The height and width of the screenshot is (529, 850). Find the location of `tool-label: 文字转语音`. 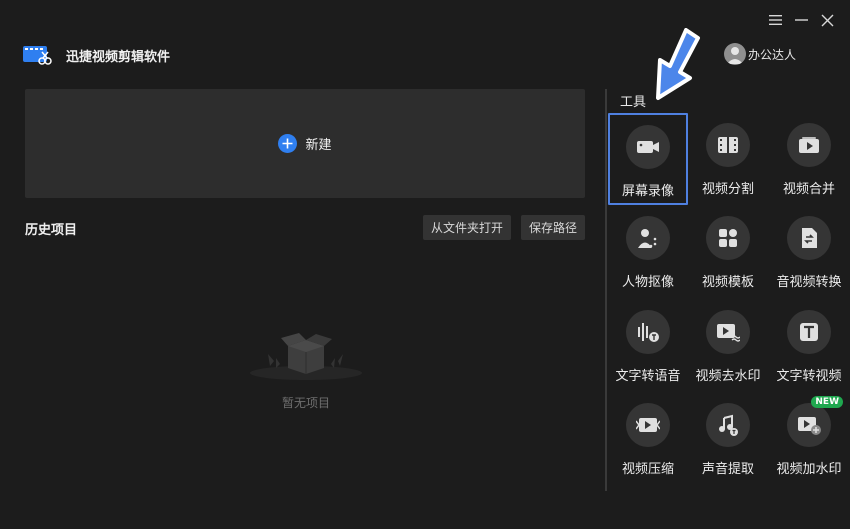

tool-label: 文字转语音 is located at coordinates (648, 376).